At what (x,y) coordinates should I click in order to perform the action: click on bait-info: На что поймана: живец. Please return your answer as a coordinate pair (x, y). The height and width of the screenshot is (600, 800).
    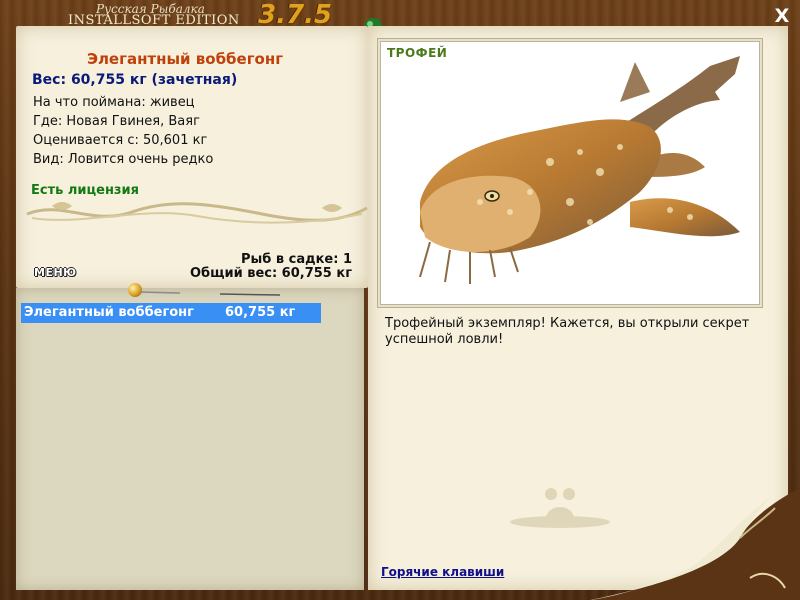
    Looking at the image, I should click on (114, 102).